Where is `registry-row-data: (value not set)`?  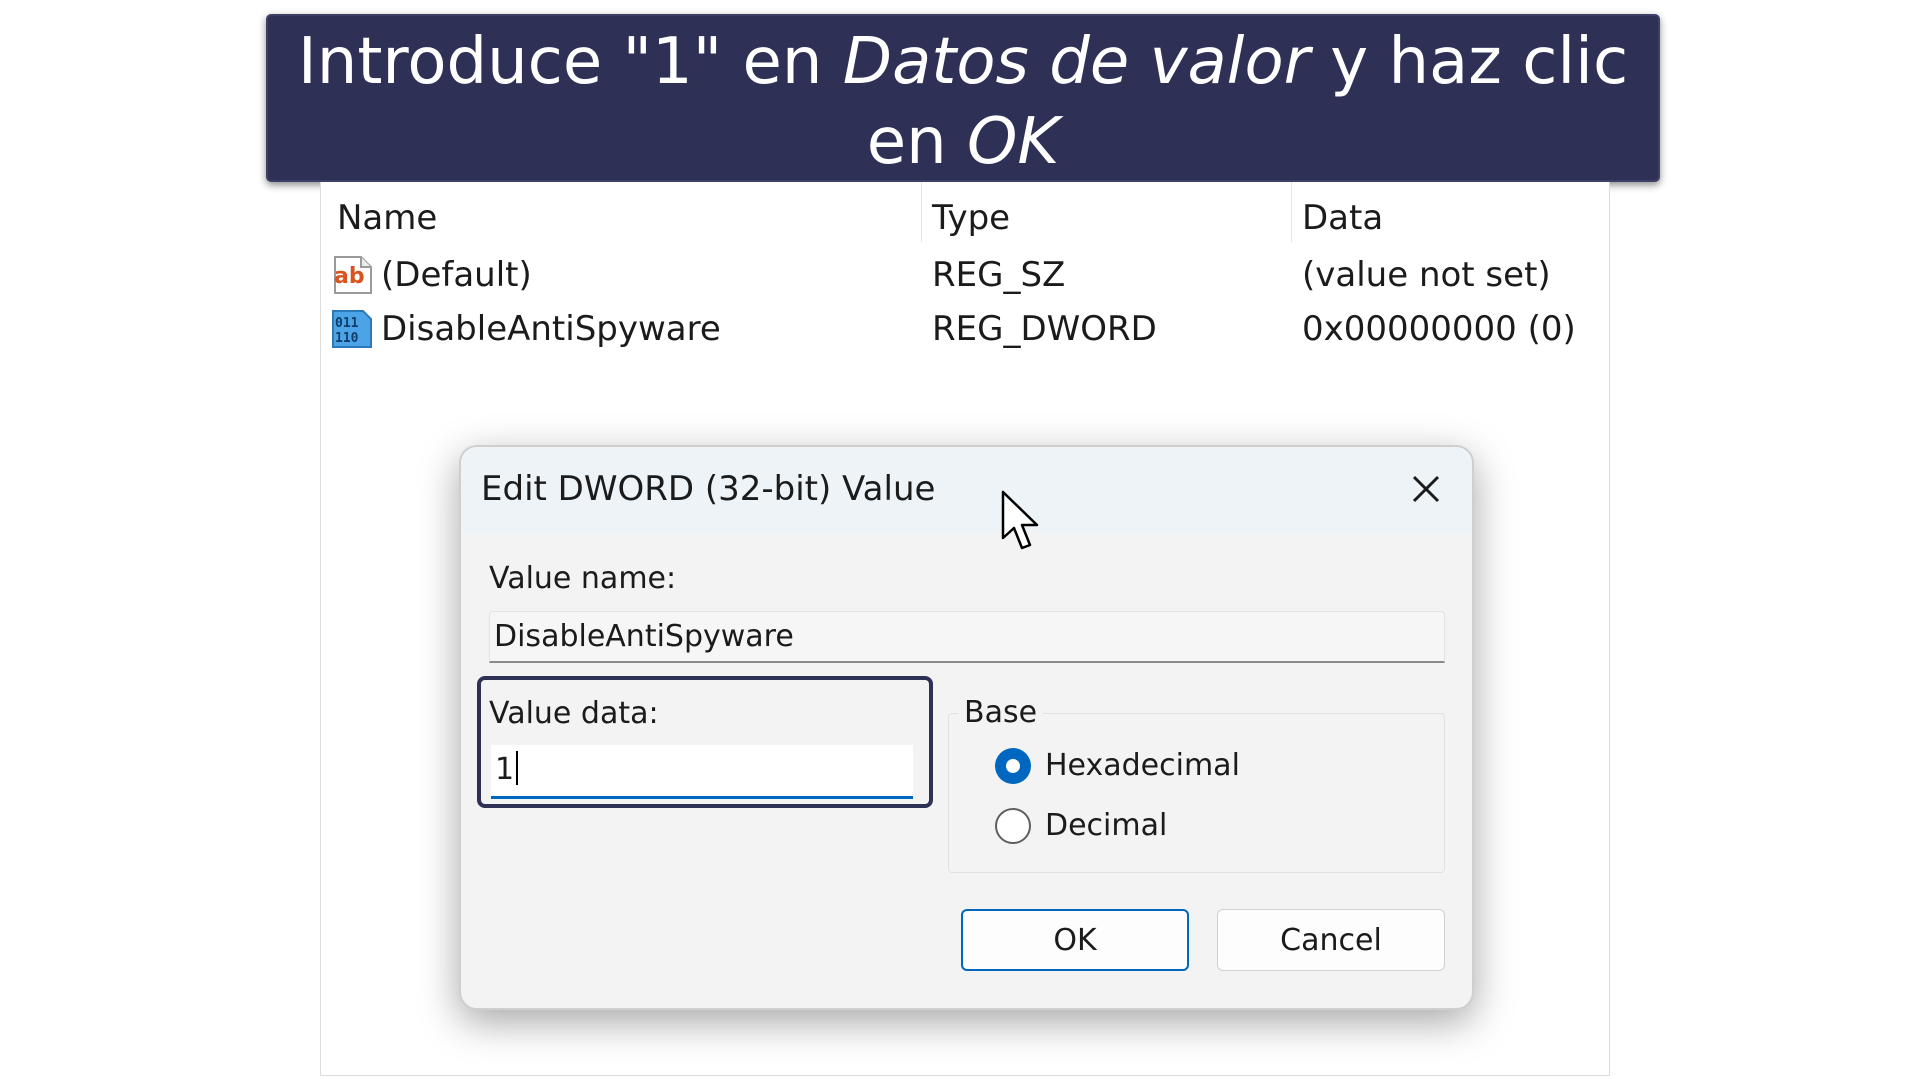
registry-row-data: (value not set) is located at coordinates (1426, 275).